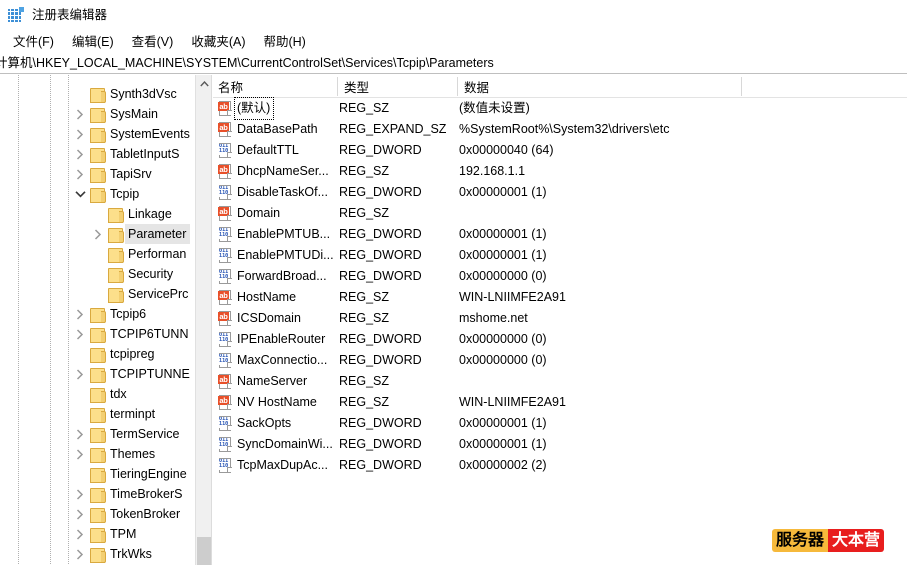 The height and width of the screenshot is (565, 907). Describe the element at coordinates (98, 514) in the screenshot. I see `tree-item-tokenbroker: TokenBroker` at that location.